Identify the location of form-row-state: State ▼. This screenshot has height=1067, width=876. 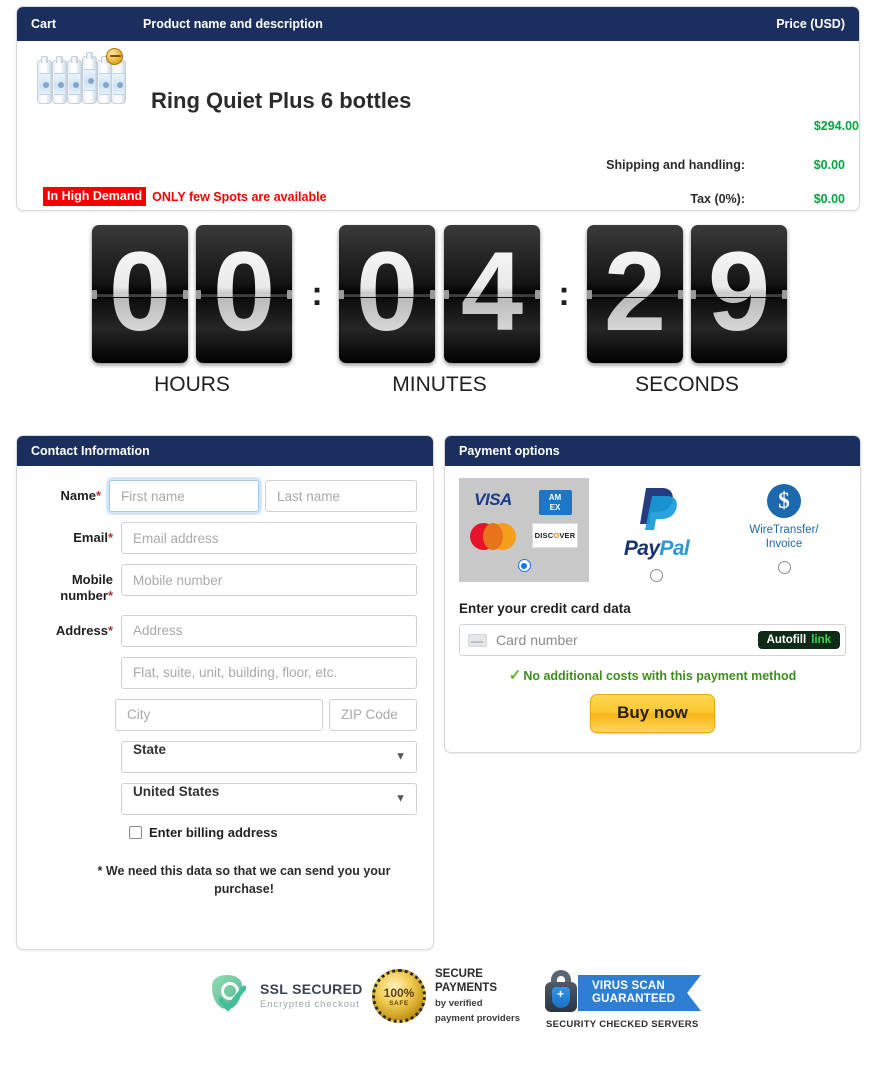
(225, 756).